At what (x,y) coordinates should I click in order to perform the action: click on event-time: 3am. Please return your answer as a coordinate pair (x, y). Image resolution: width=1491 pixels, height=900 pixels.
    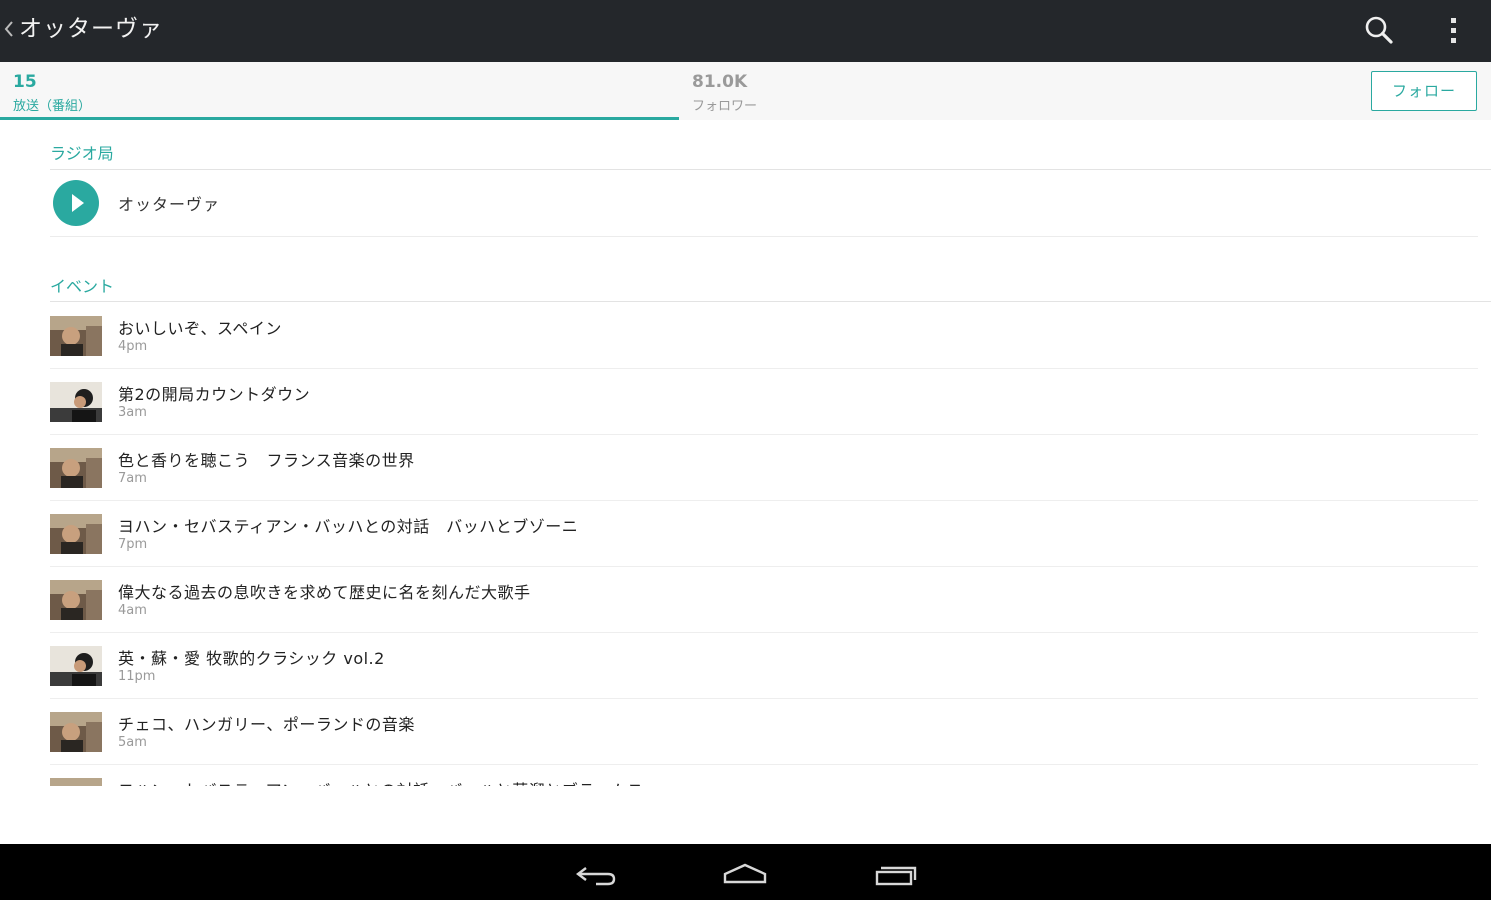
    Looking at the image, I should click on (132, 412).